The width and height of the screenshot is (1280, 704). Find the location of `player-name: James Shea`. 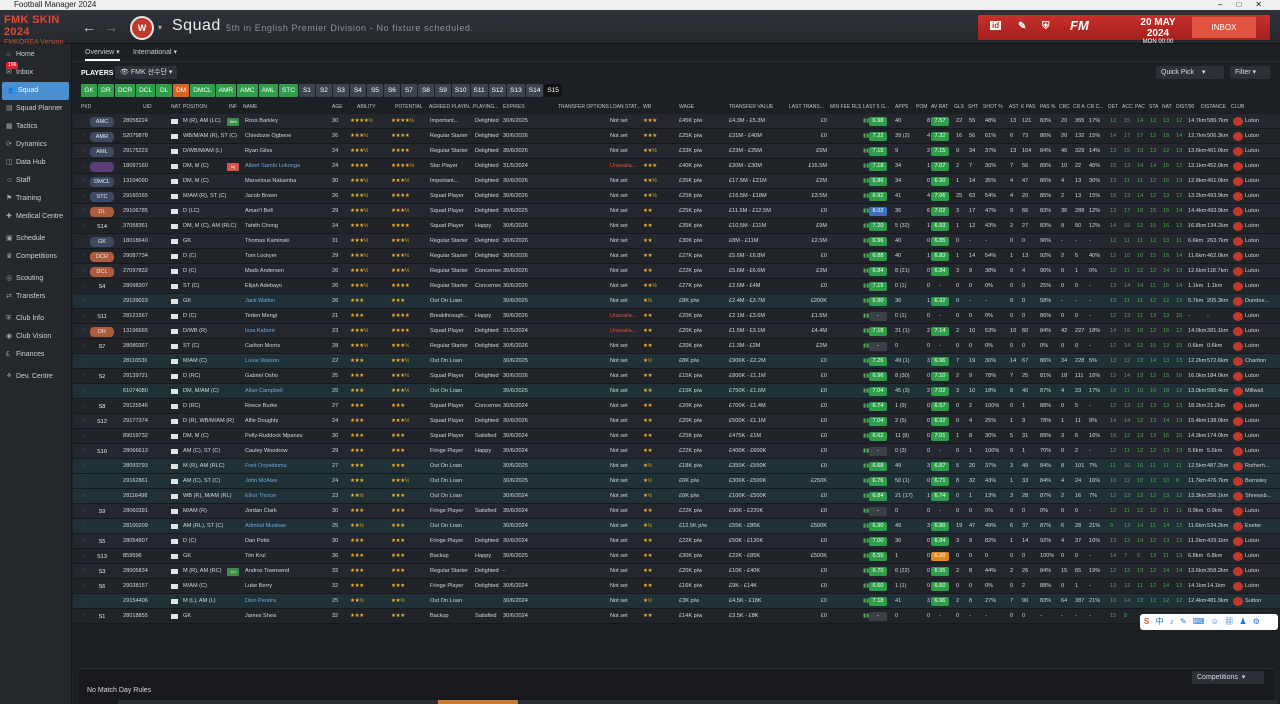

player-name: James Shea is located at coordinates (290, 616).